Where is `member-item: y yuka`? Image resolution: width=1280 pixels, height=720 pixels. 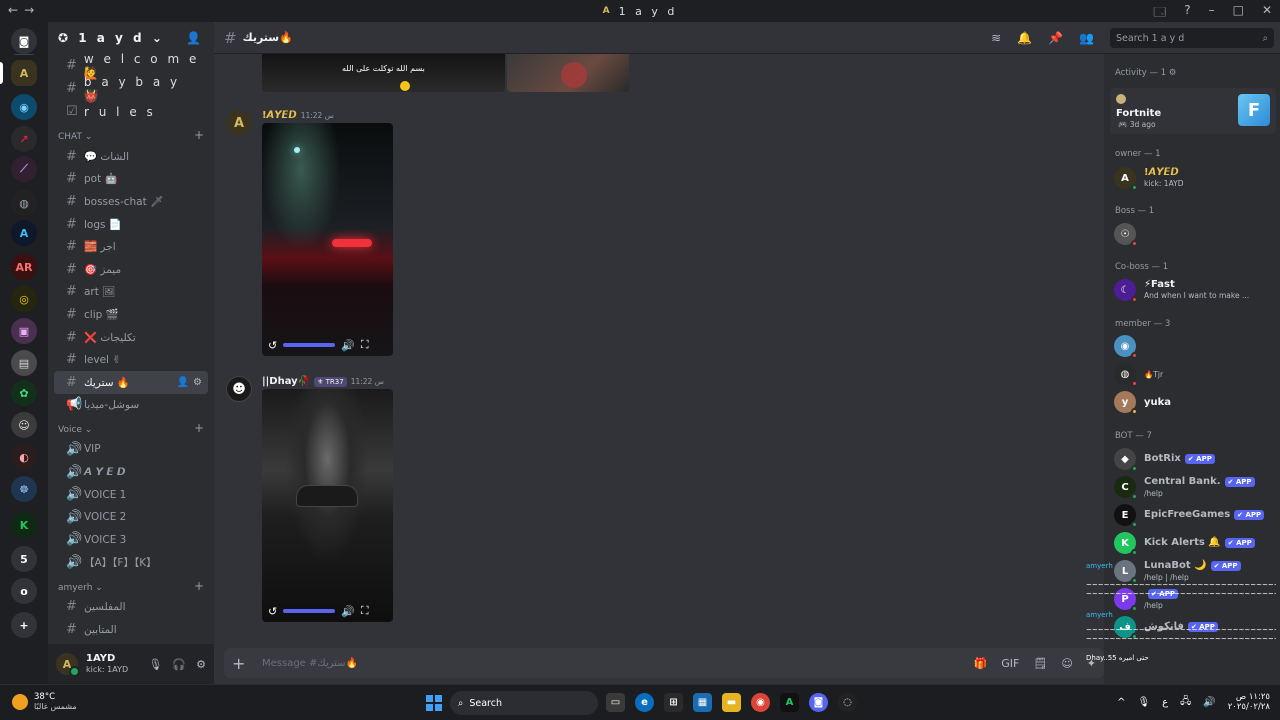 member-item: y yuka is located at coordinates (1192, 402).